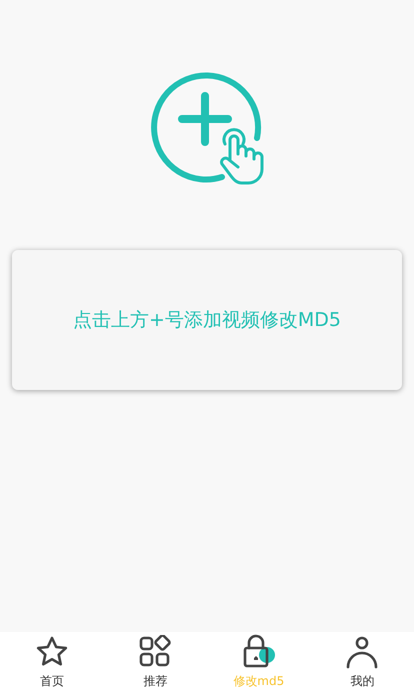  I want to click on nav-tab: 首页, so click(52, 662).